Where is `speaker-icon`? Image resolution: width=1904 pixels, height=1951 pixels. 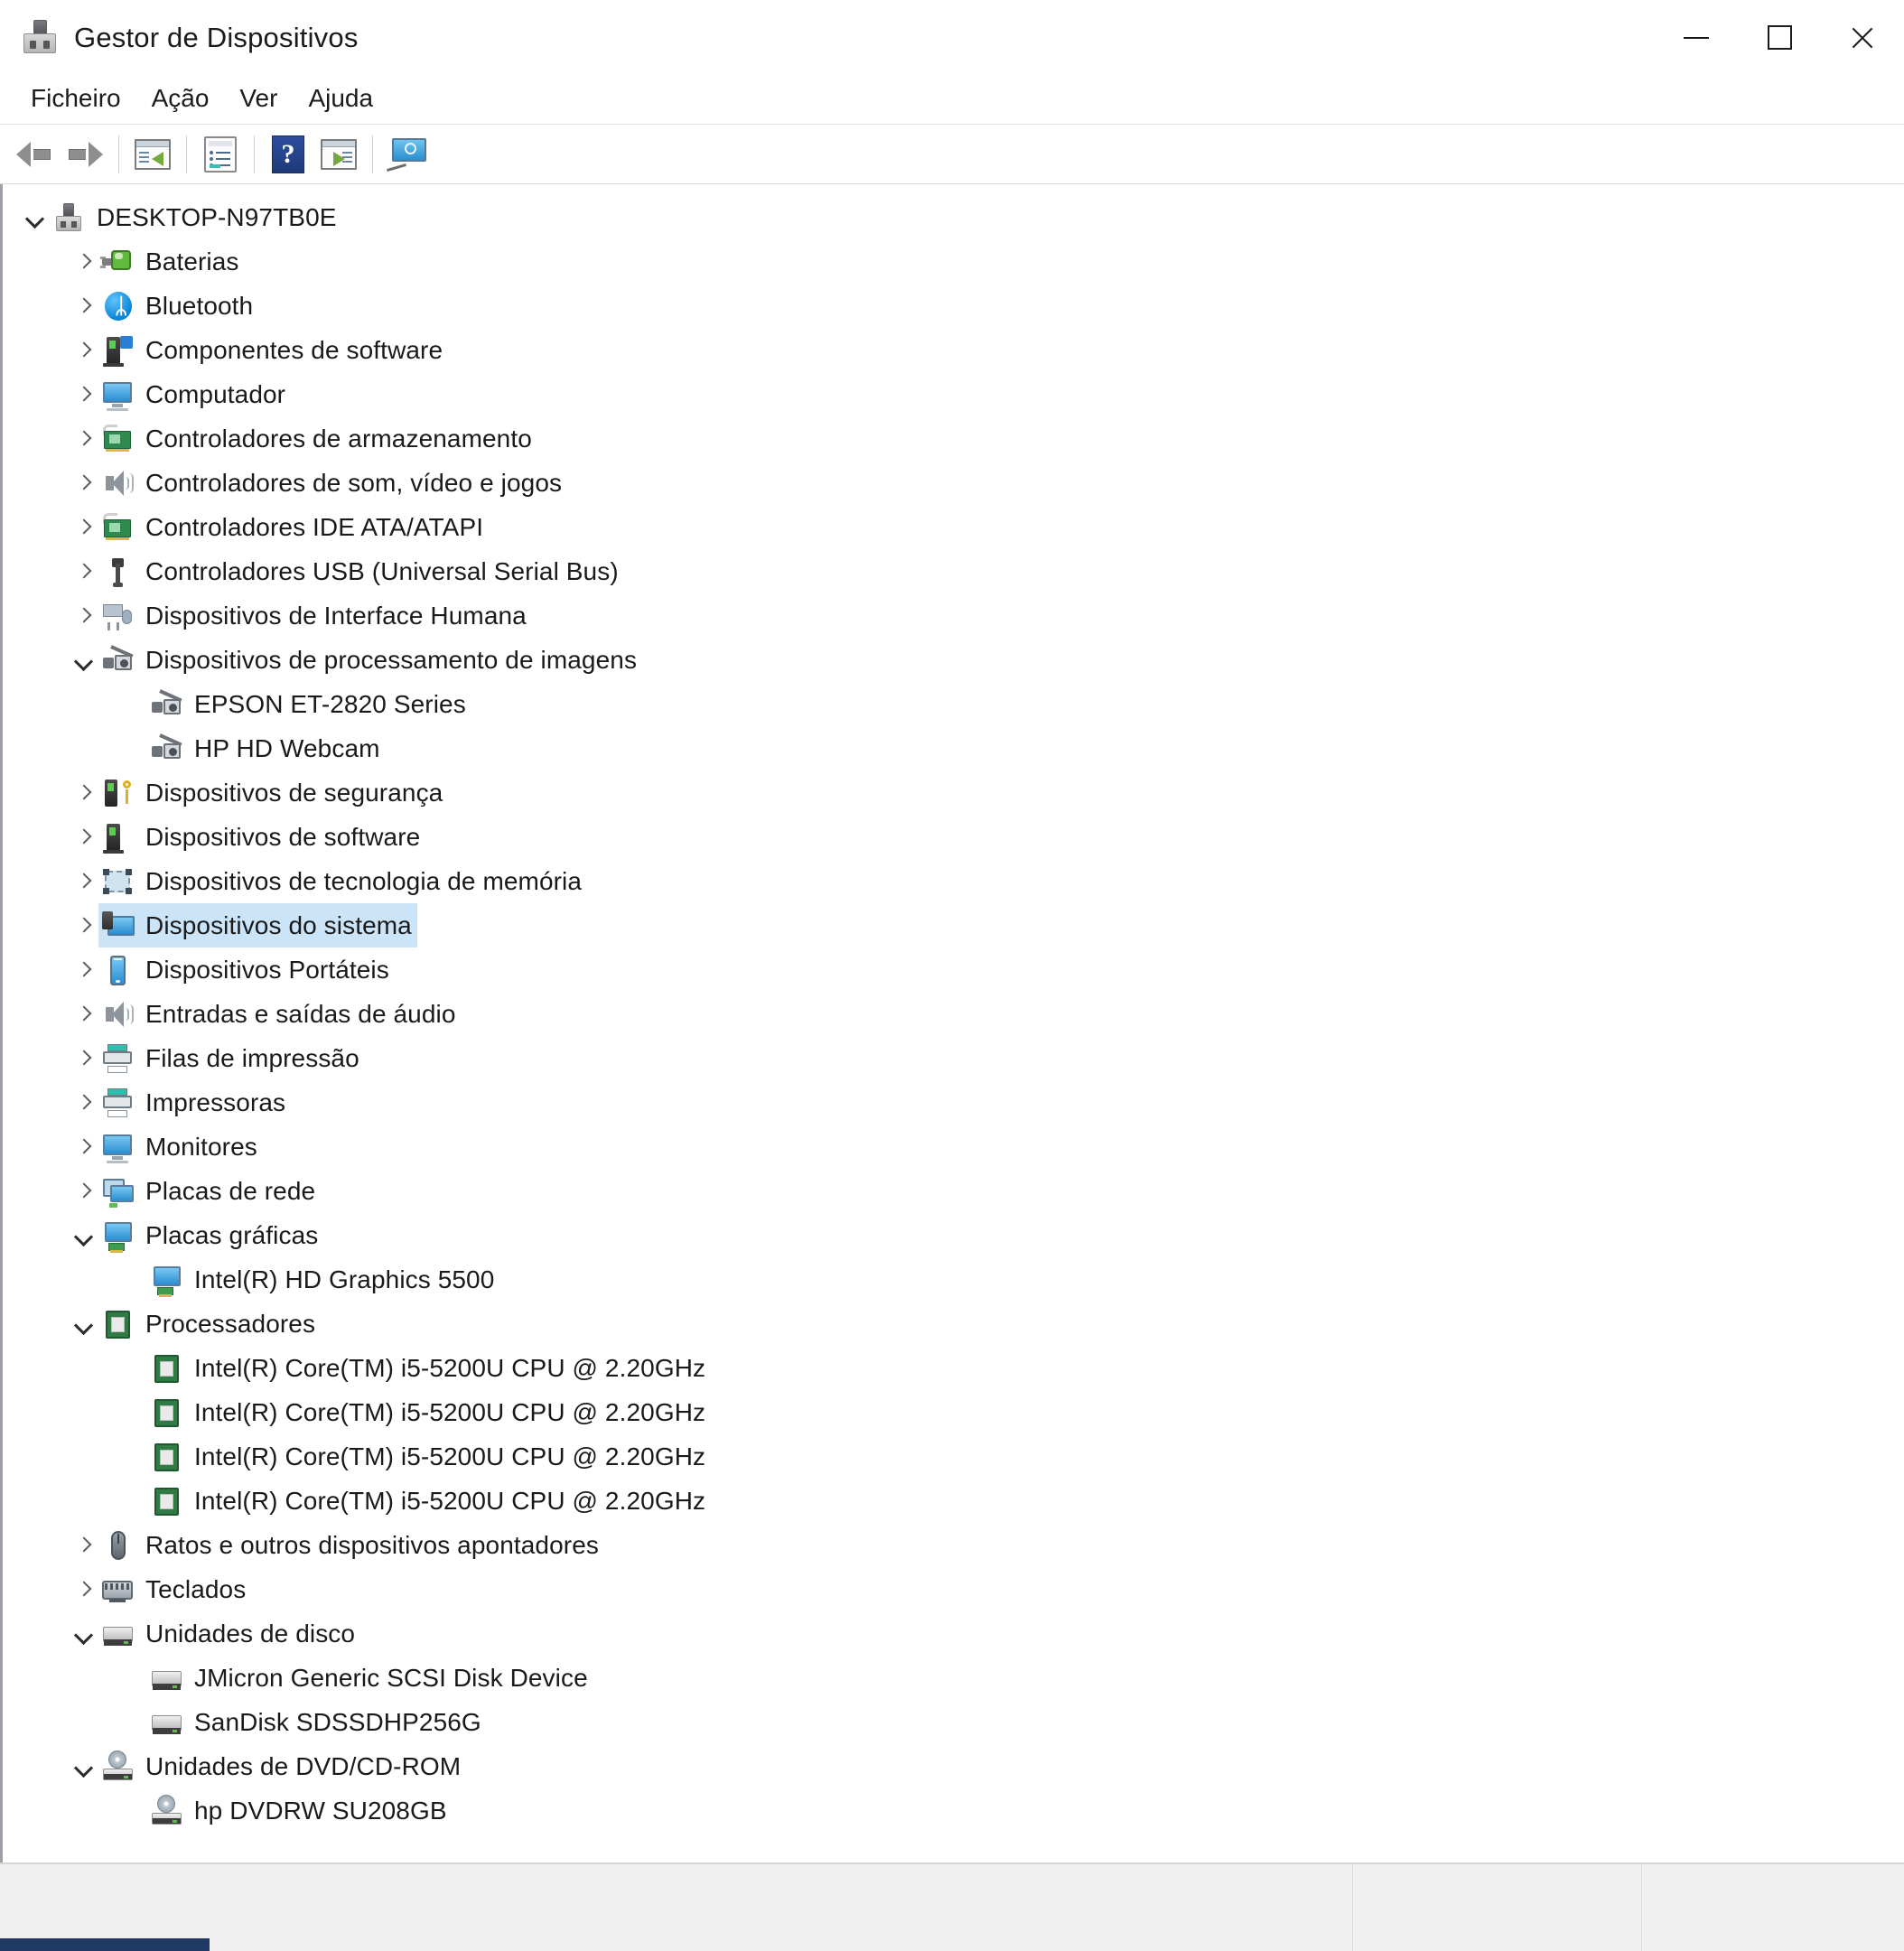
speaker-icon is located at coordinates (117, 483).